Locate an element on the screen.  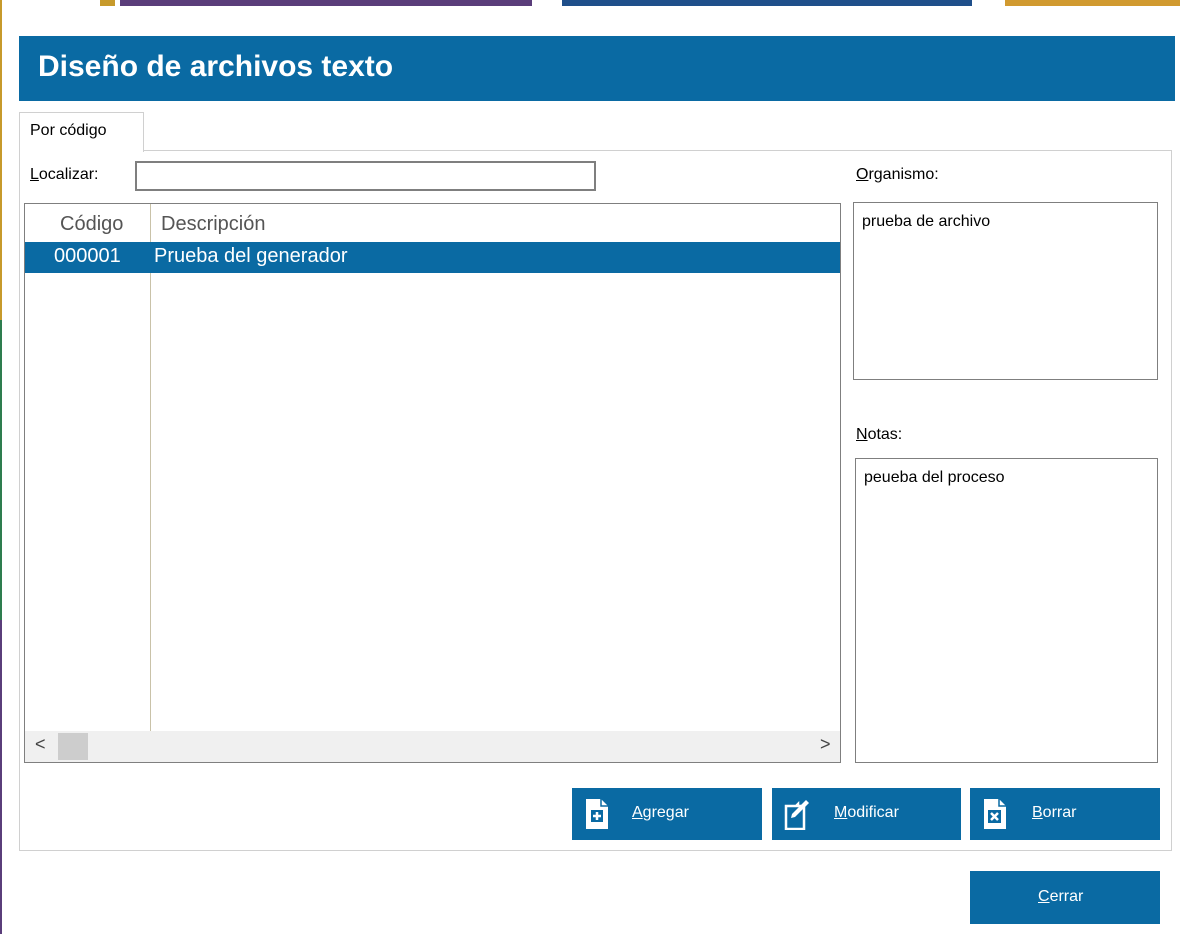
notas-label: Notas: is located at coordinates (879, 434).